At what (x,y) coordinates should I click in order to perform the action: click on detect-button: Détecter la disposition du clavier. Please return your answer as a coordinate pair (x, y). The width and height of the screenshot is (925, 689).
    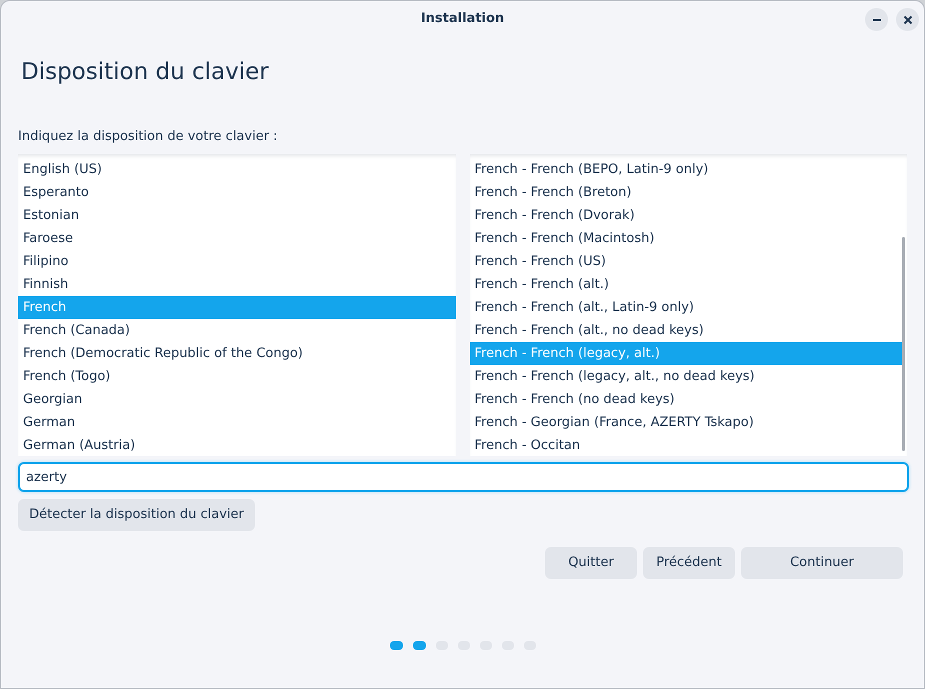
    Looking at the image, I should click on (136, 515).